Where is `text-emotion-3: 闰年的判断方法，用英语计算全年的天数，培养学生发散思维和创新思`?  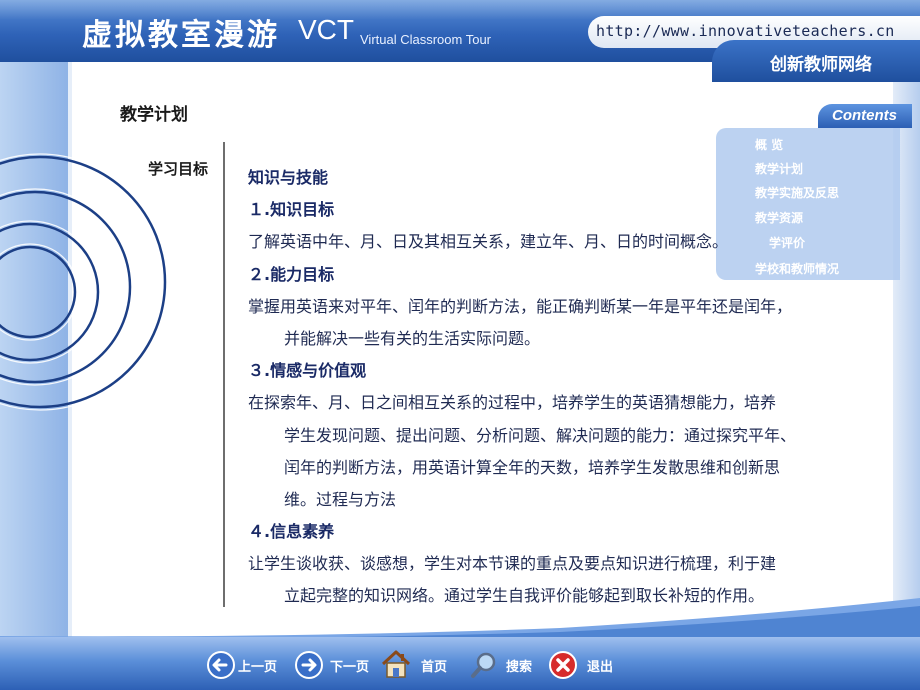
text-emotion-3: 闰年的判断方法，用英语计算全年的天数，培养学生发散思维和创新思 is located at coordinates (532, 467).